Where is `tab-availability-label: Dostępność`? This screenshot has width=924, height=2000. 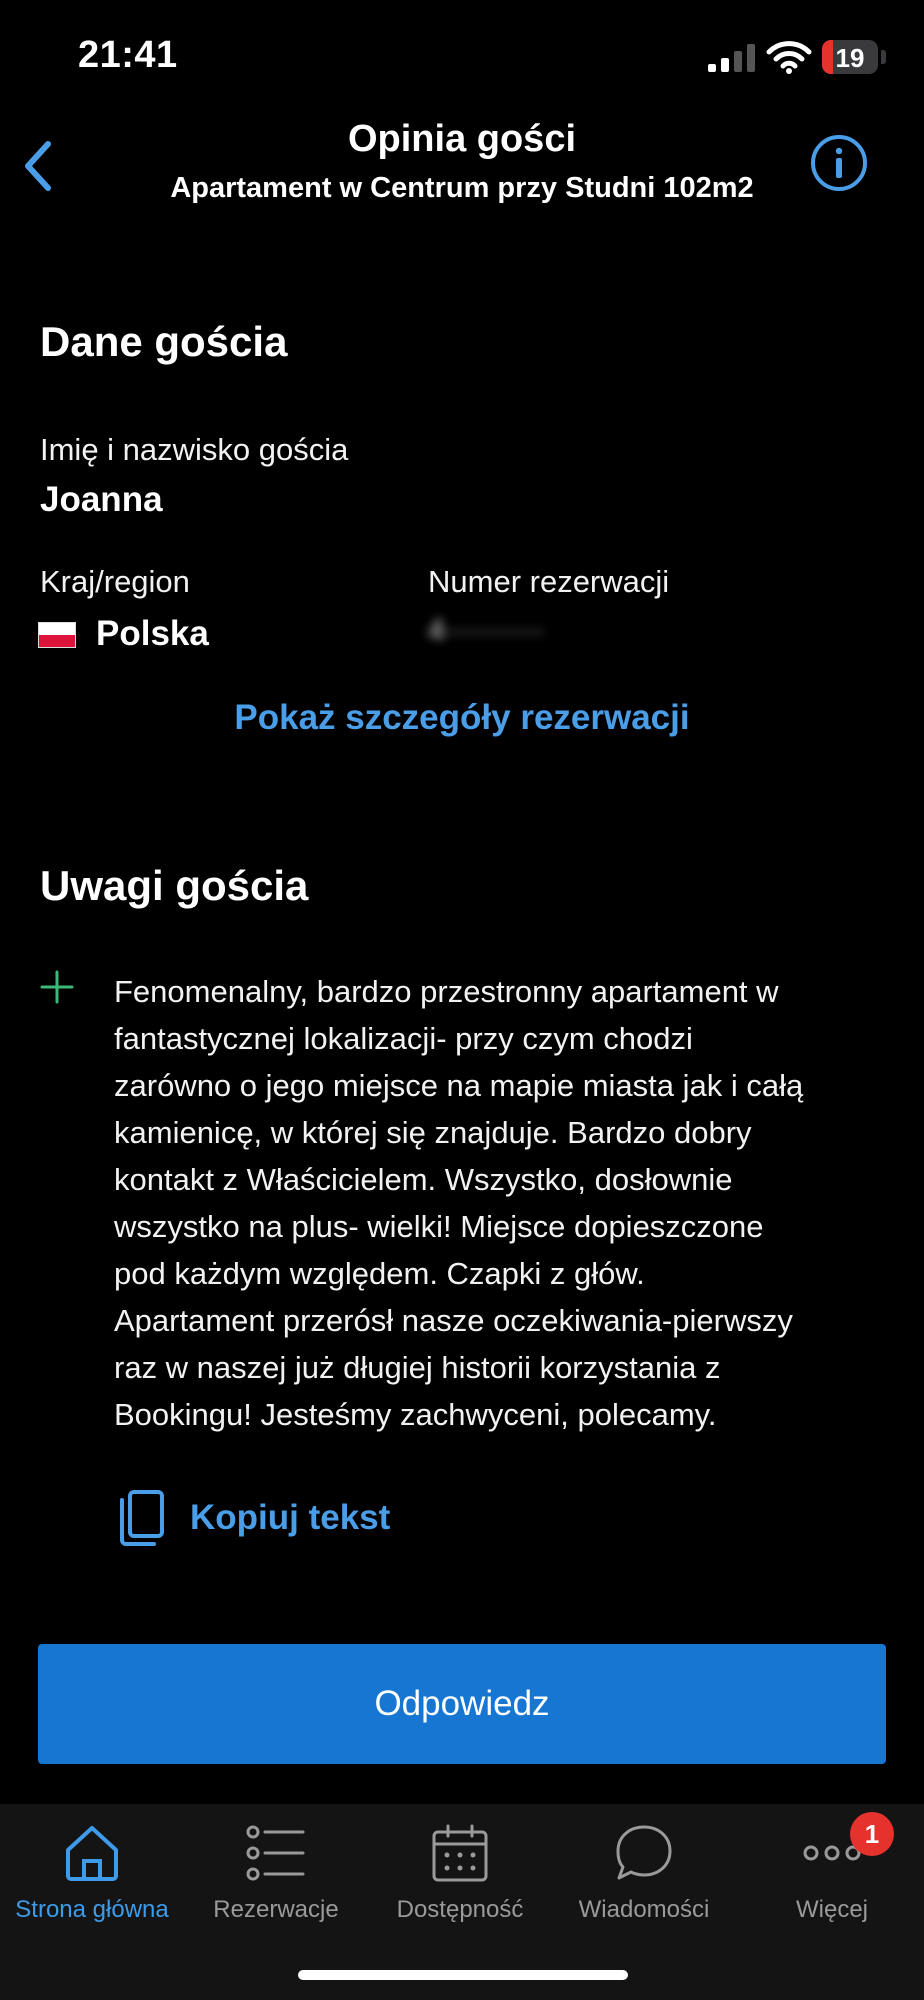 tab-availability-label: Dostępność is located at coordinates (460, 1909).